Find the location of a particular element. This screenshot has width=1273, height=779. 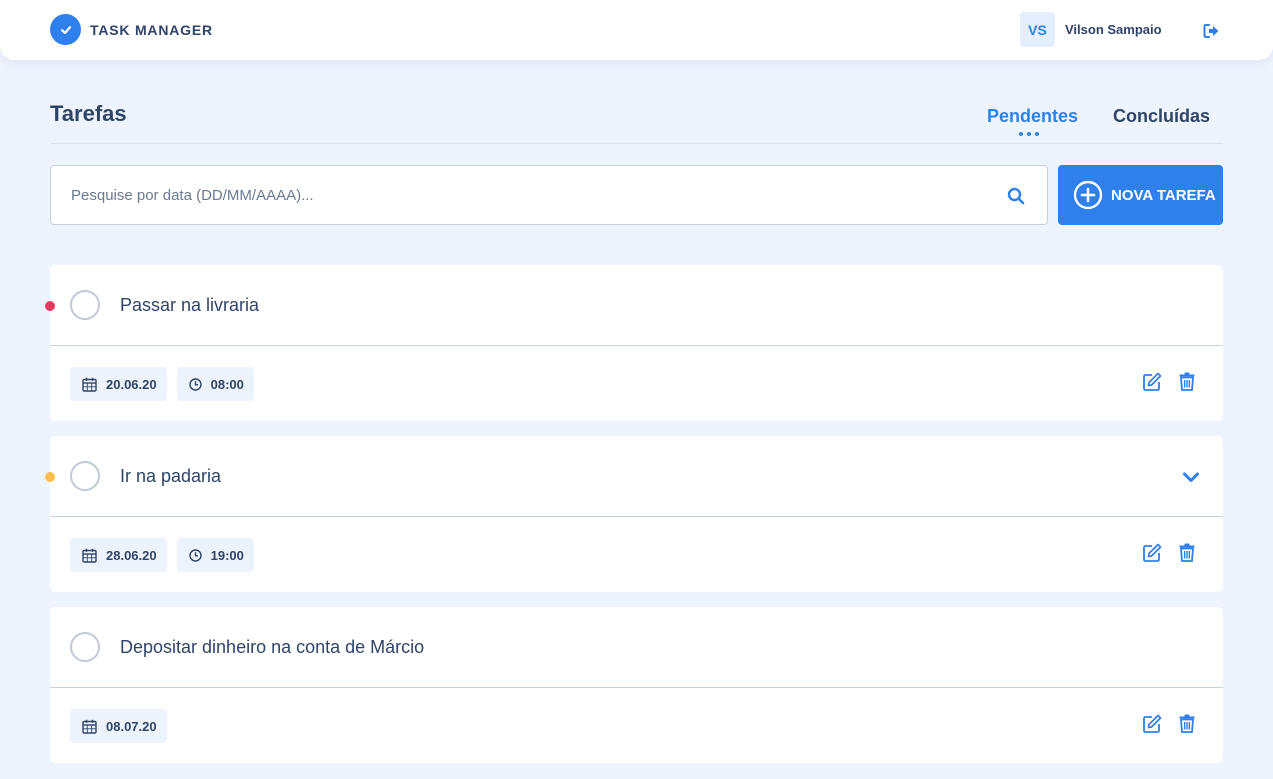

task-time-chip: 08:00 is located at coordinates (215, 384).